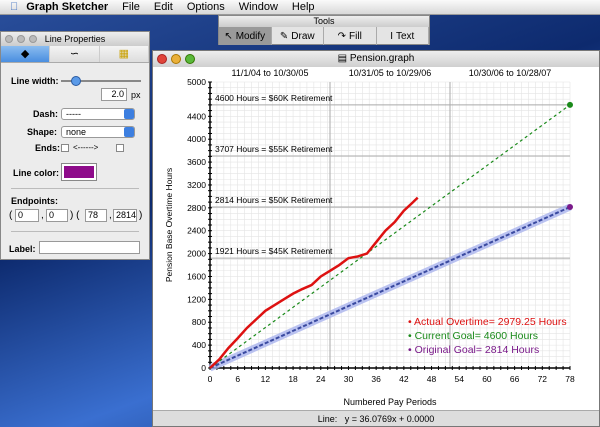  What do you see at coordinates (86, 147) in the screenshot?
I see `ends-arrow: <------>` at bounding box center [86, 147].